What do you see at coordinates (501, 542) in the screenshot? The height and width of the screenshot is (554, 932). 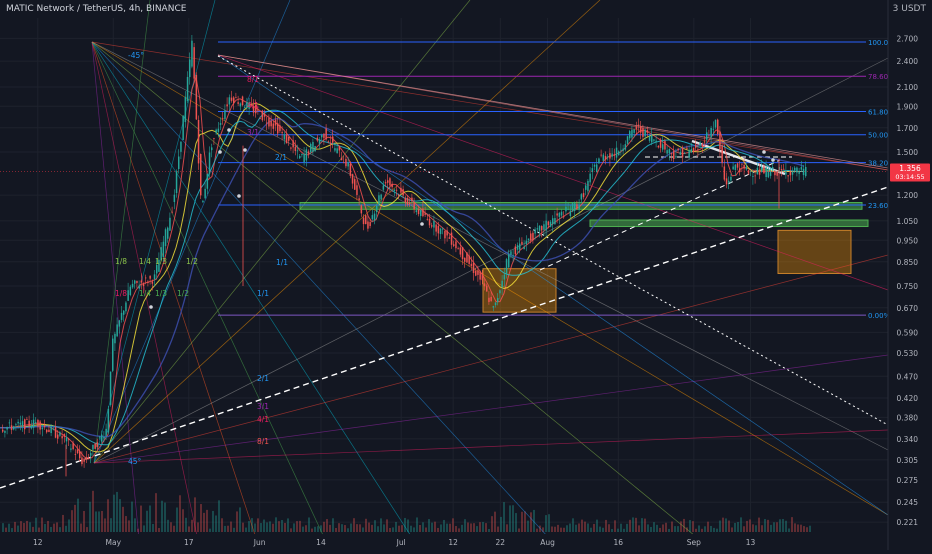 I see `time-tick-label: 22` at bounding box center [501, 542].